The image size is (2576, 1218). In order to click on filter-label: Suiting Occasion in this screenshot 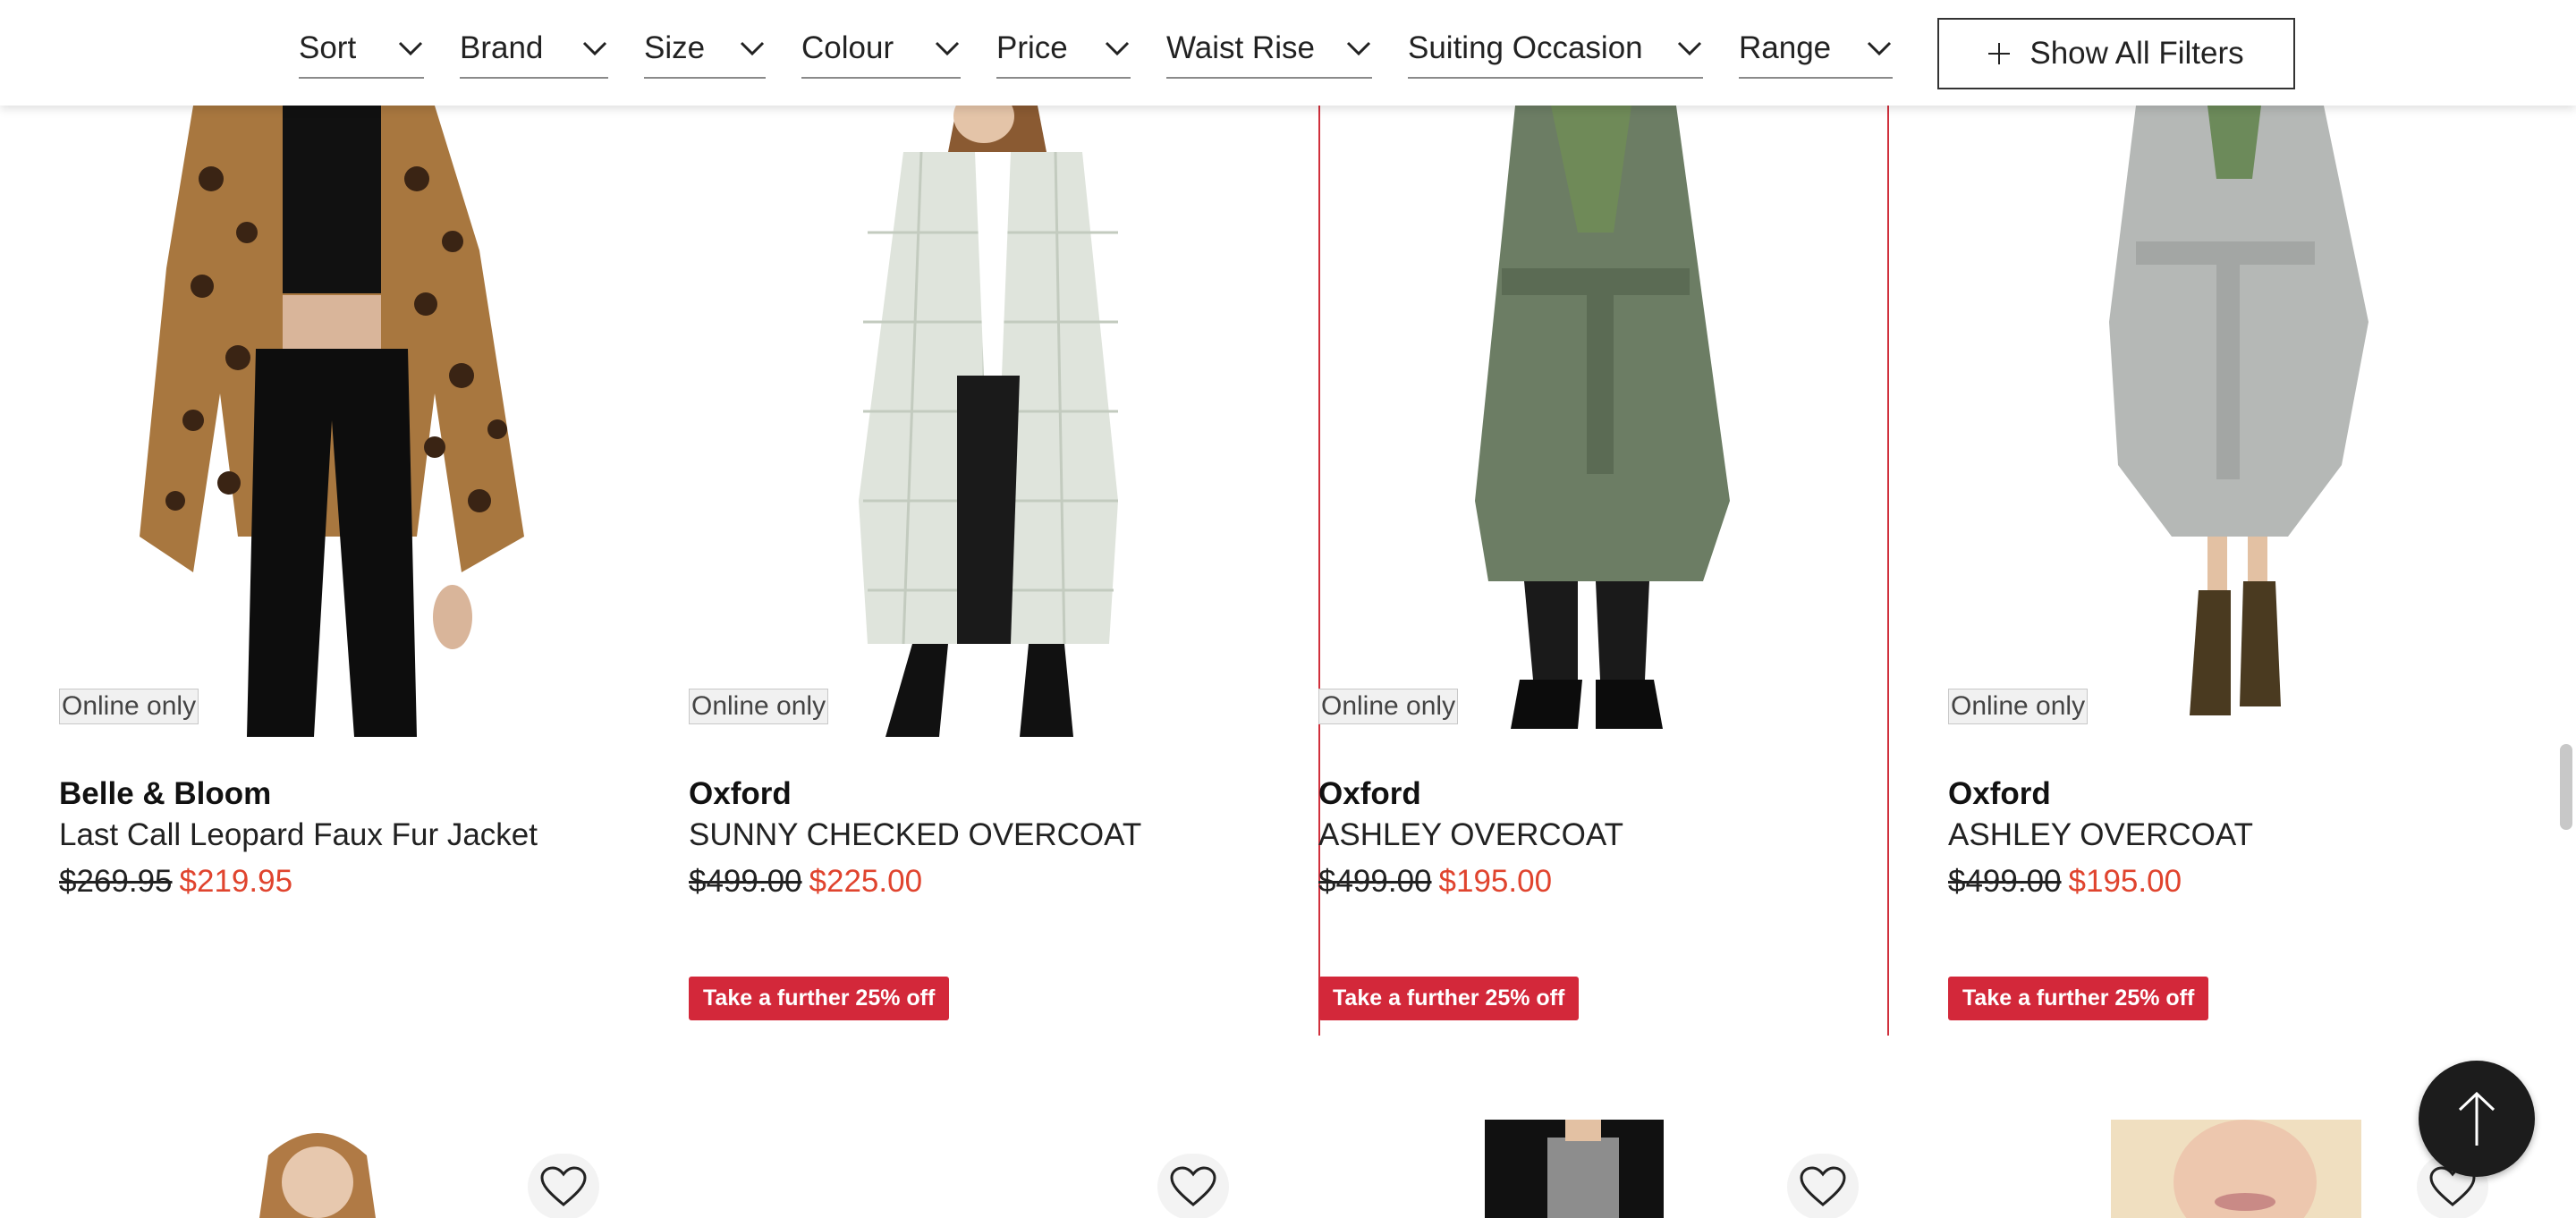, I will do `click(1525, 47)`.